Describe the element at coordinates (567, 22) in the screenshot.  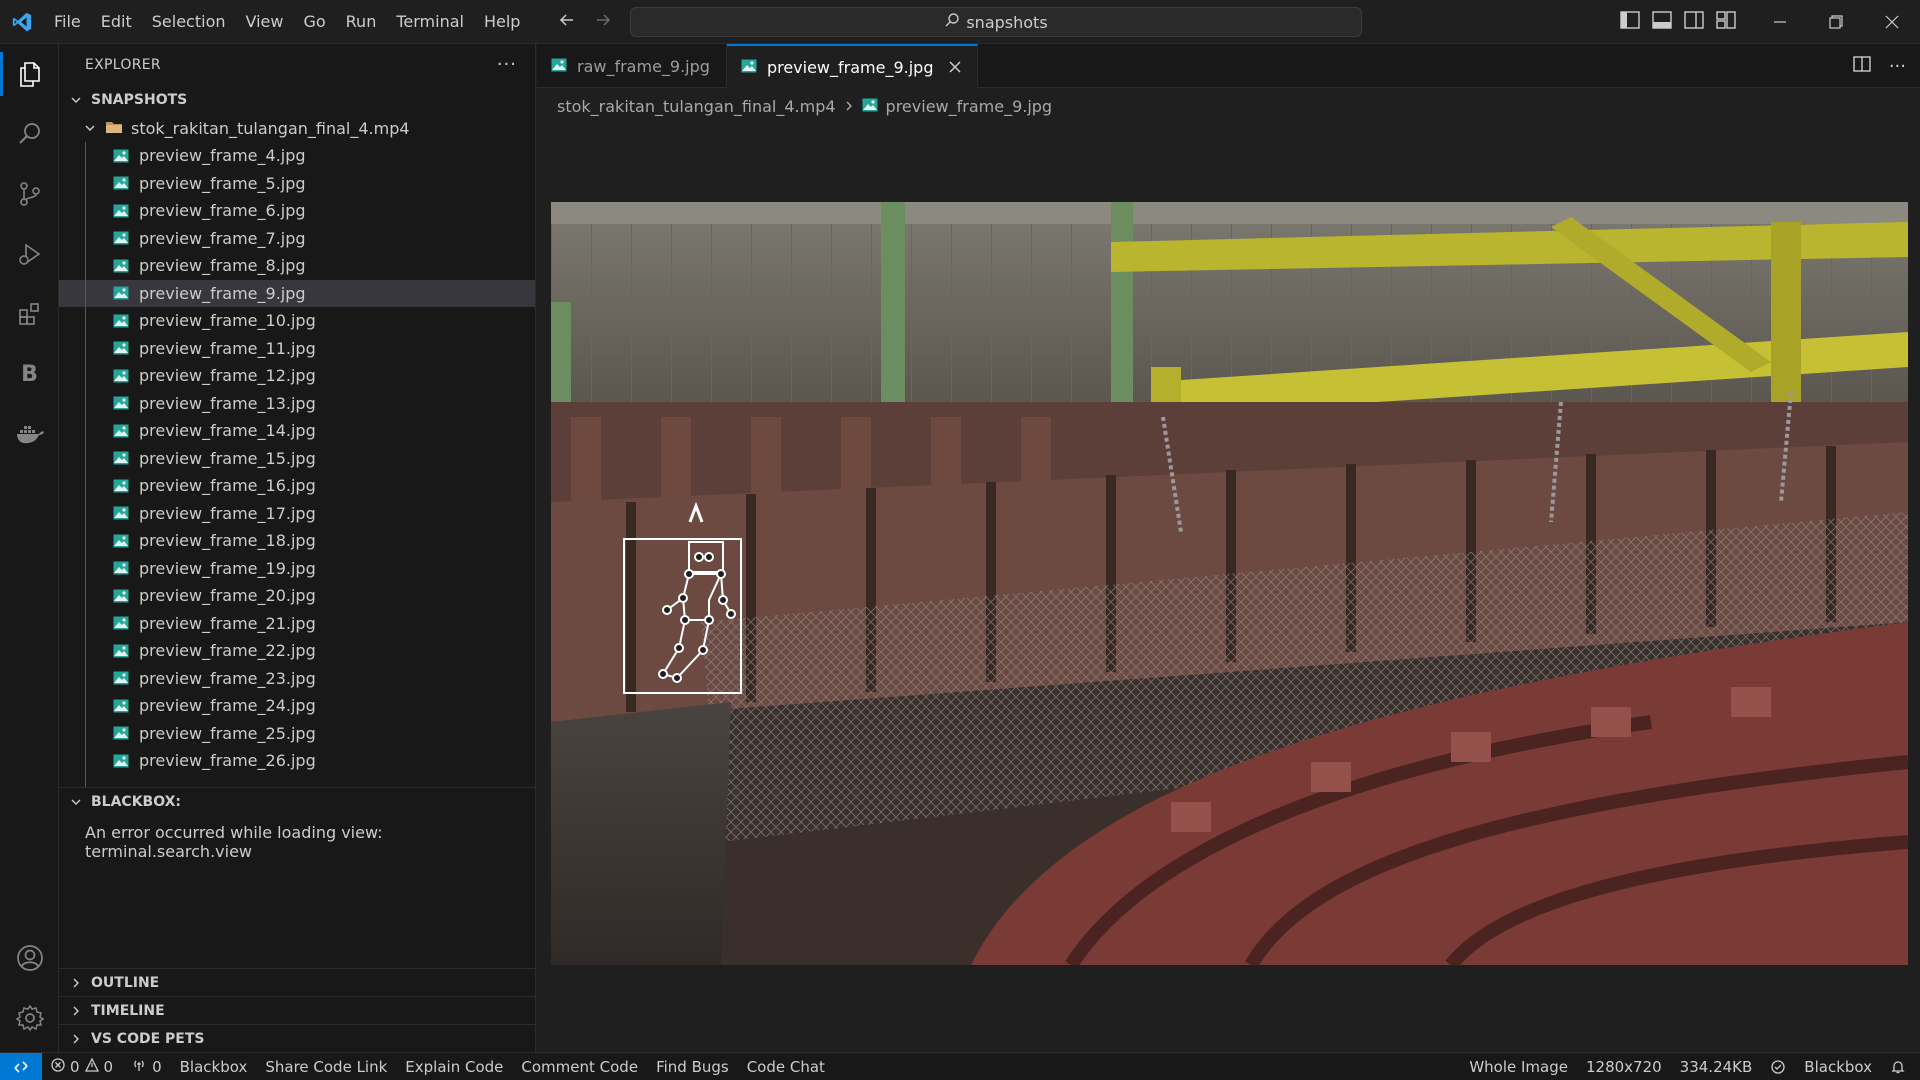
I see `back-arrow-icon` at that location.